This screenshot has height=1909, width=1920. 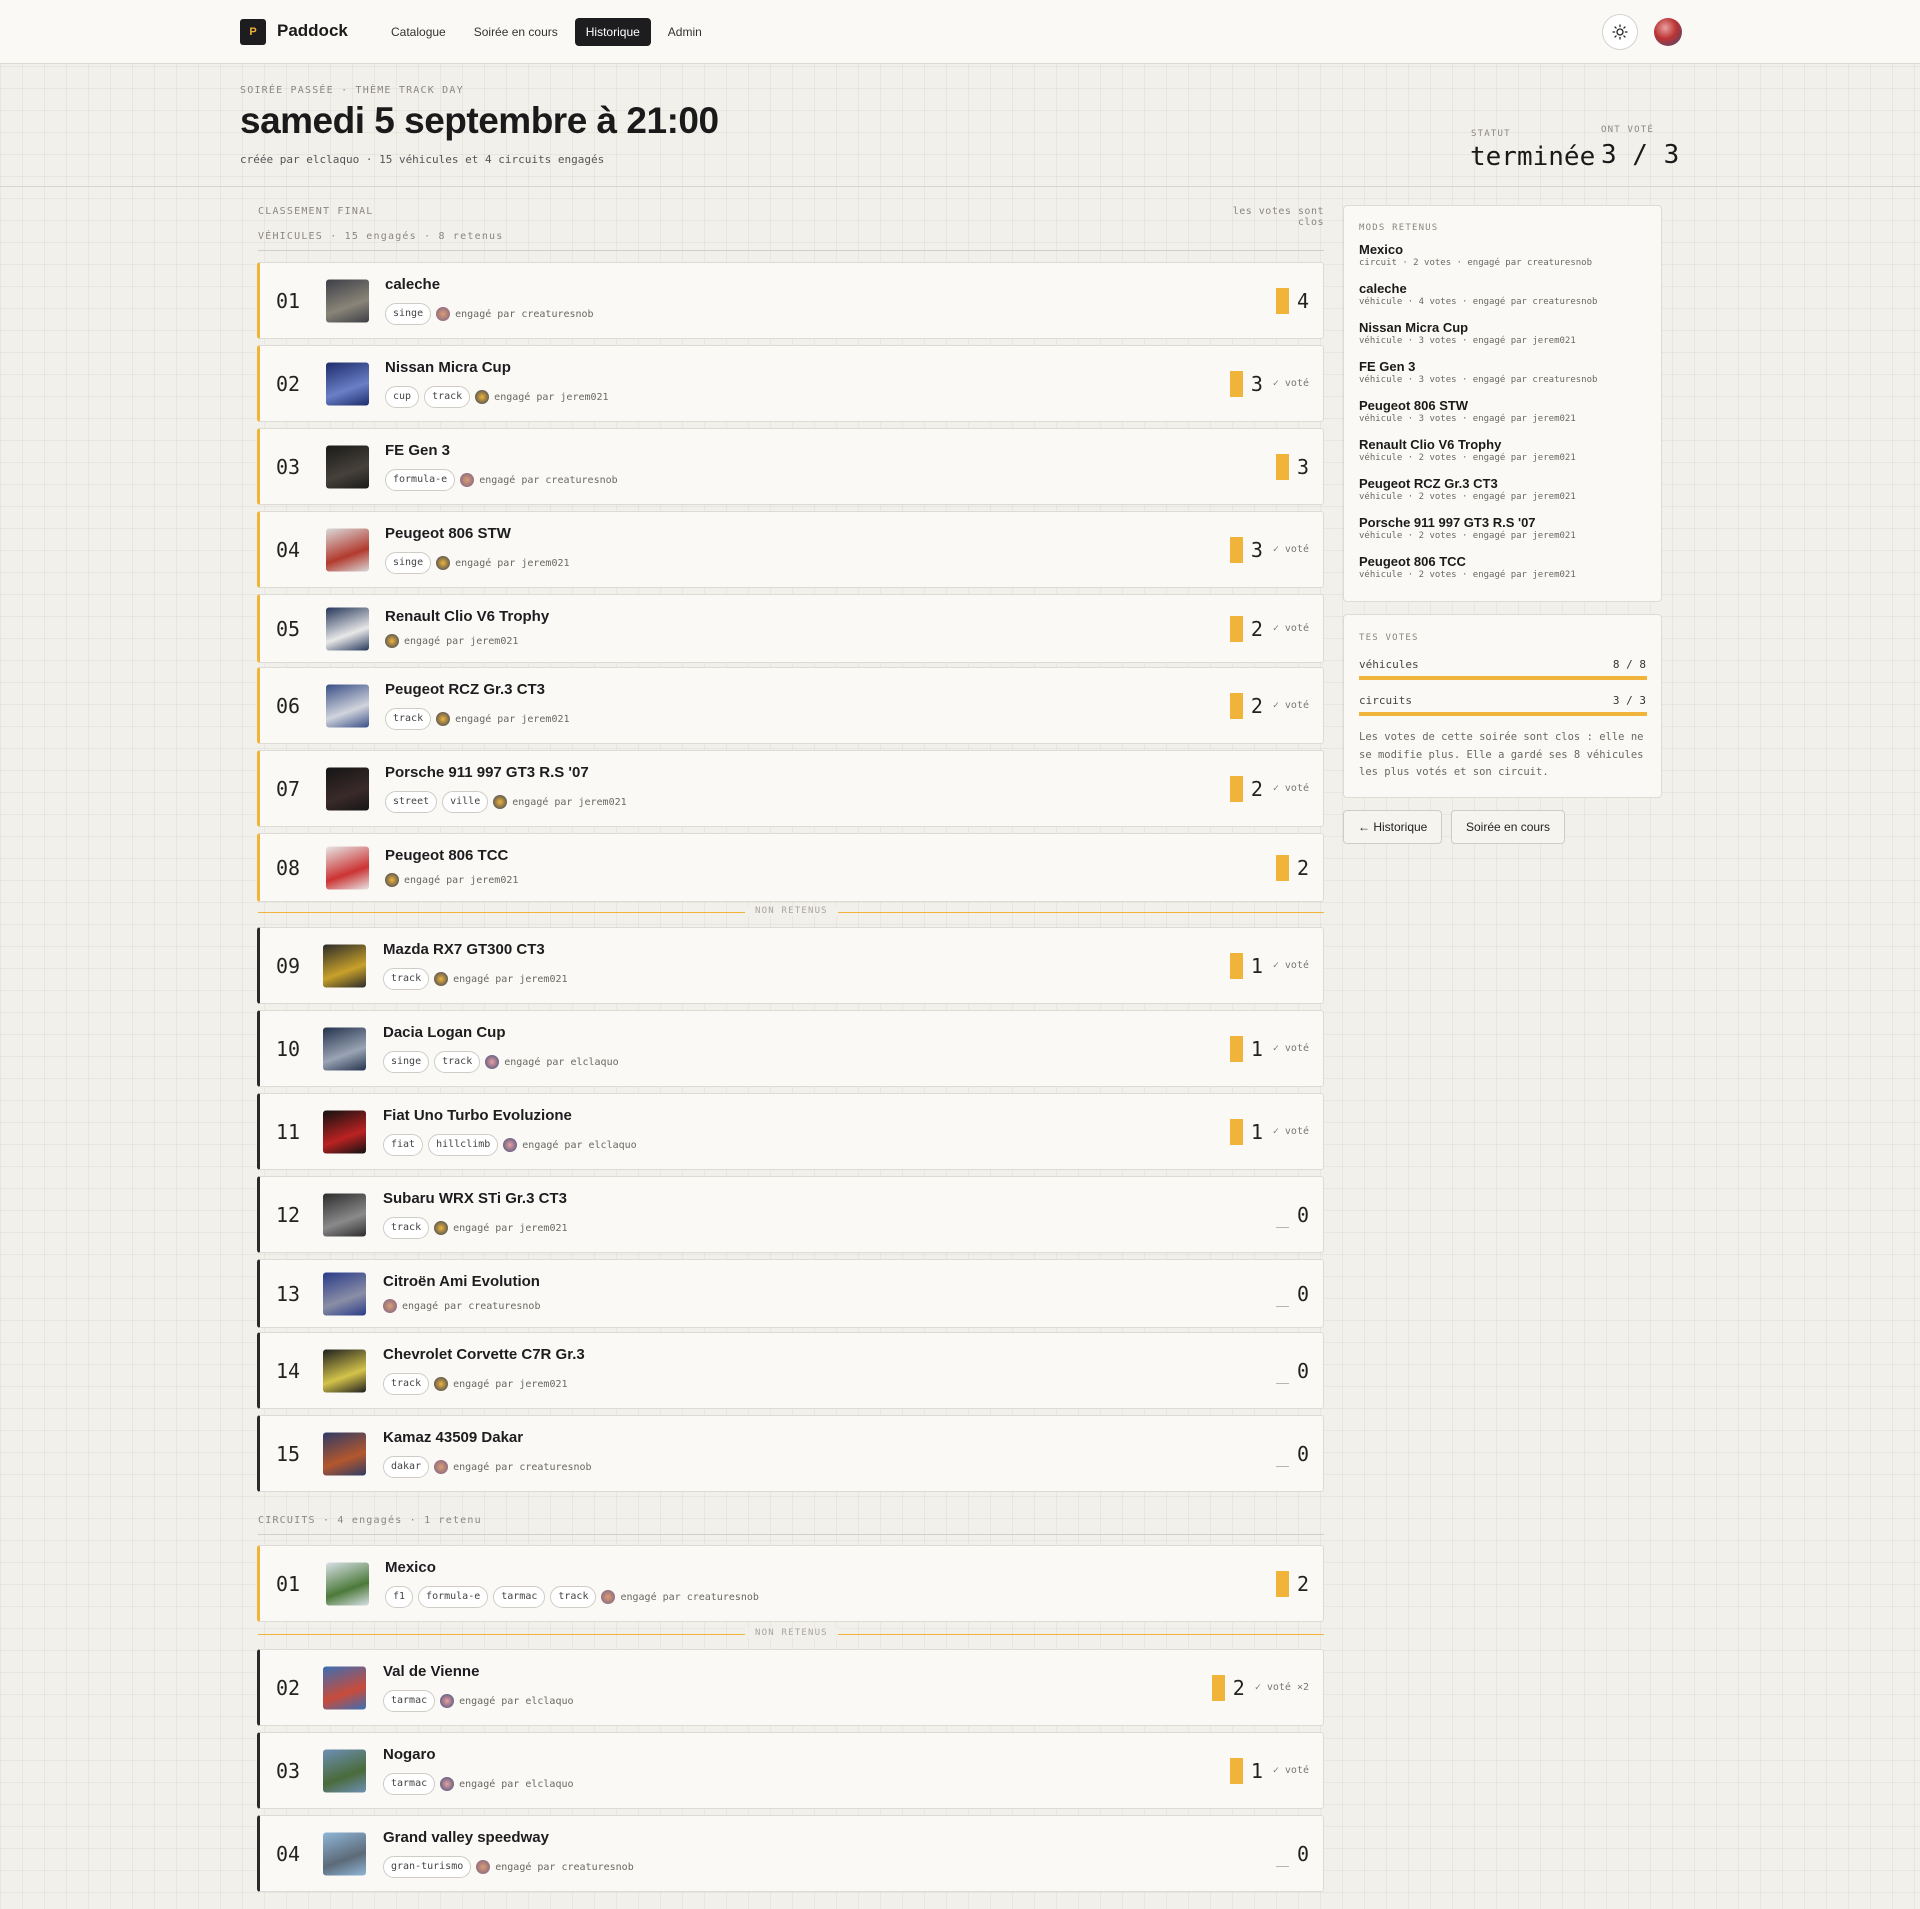 What do you see at coordinates (1260, 1687) in the screenshot?
I see `vote-score: 2 ✓ voté ×2` at bounding box center [1260, 1687].